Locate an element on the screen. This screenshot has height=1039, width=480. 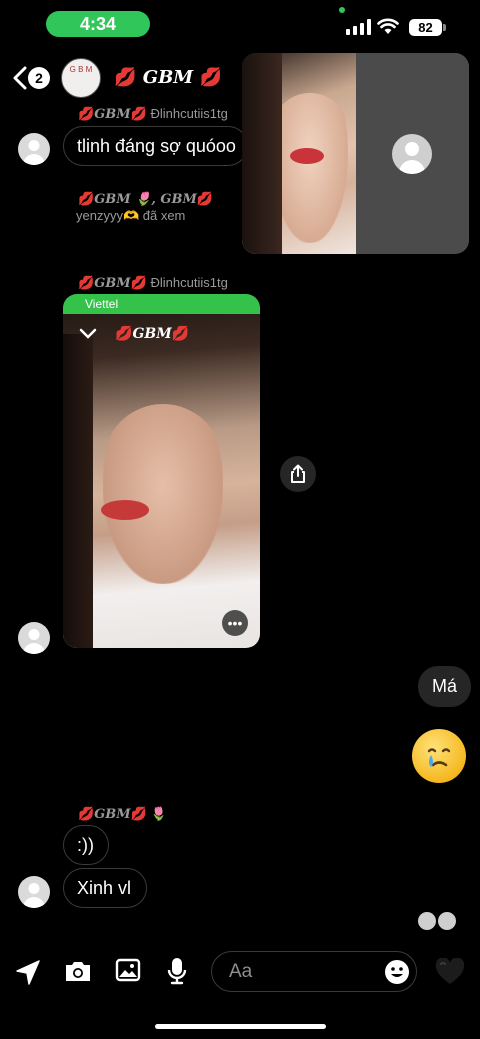
message-bubble: :)) is located at coordinates (86, 845).